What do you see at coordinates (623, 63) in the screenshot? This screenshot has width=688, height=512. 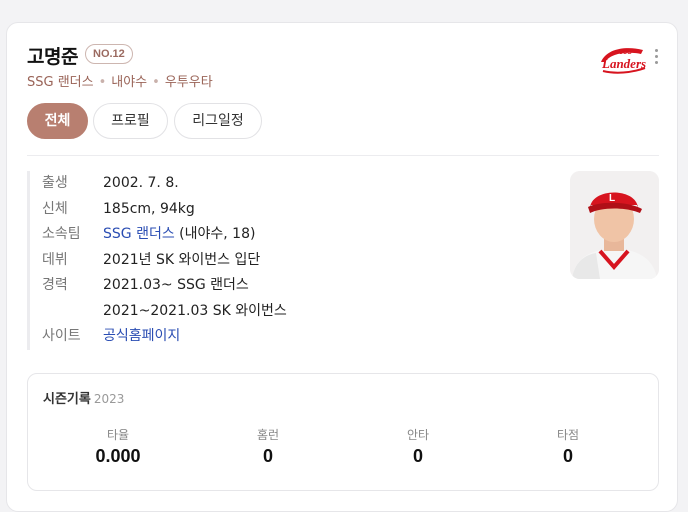 I see `logo-text: Landers` at bounding box center [623, 63].